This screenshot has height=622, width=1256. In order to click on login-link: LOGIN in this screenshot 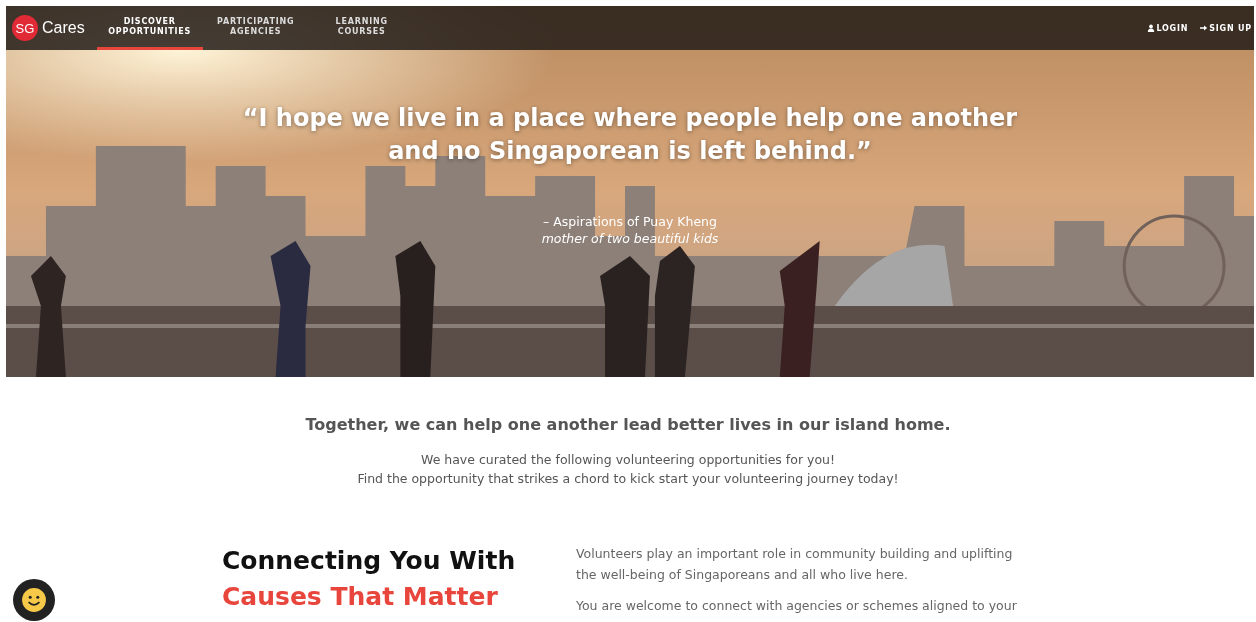, I will do `click(1162, 28)`.